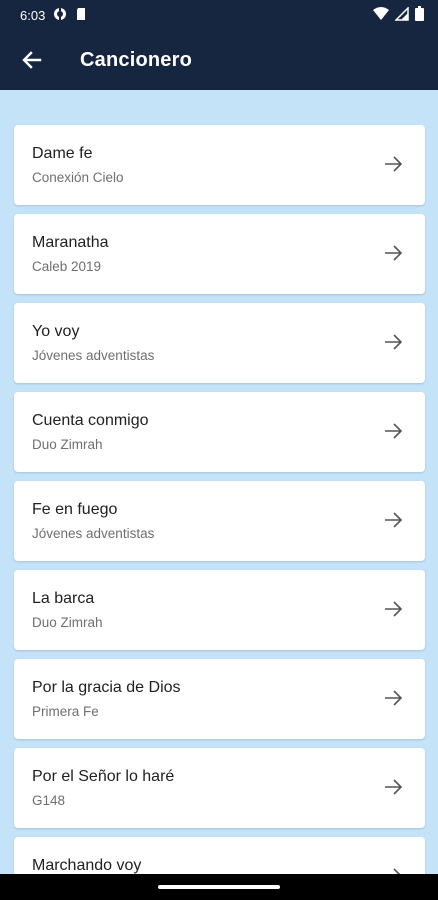 The width and height of the screenshot is (438, 900). What do you see at coordinates (60, 15) in the screenshot?
I see `app-notification-icon` at bounding box center [60, 15].